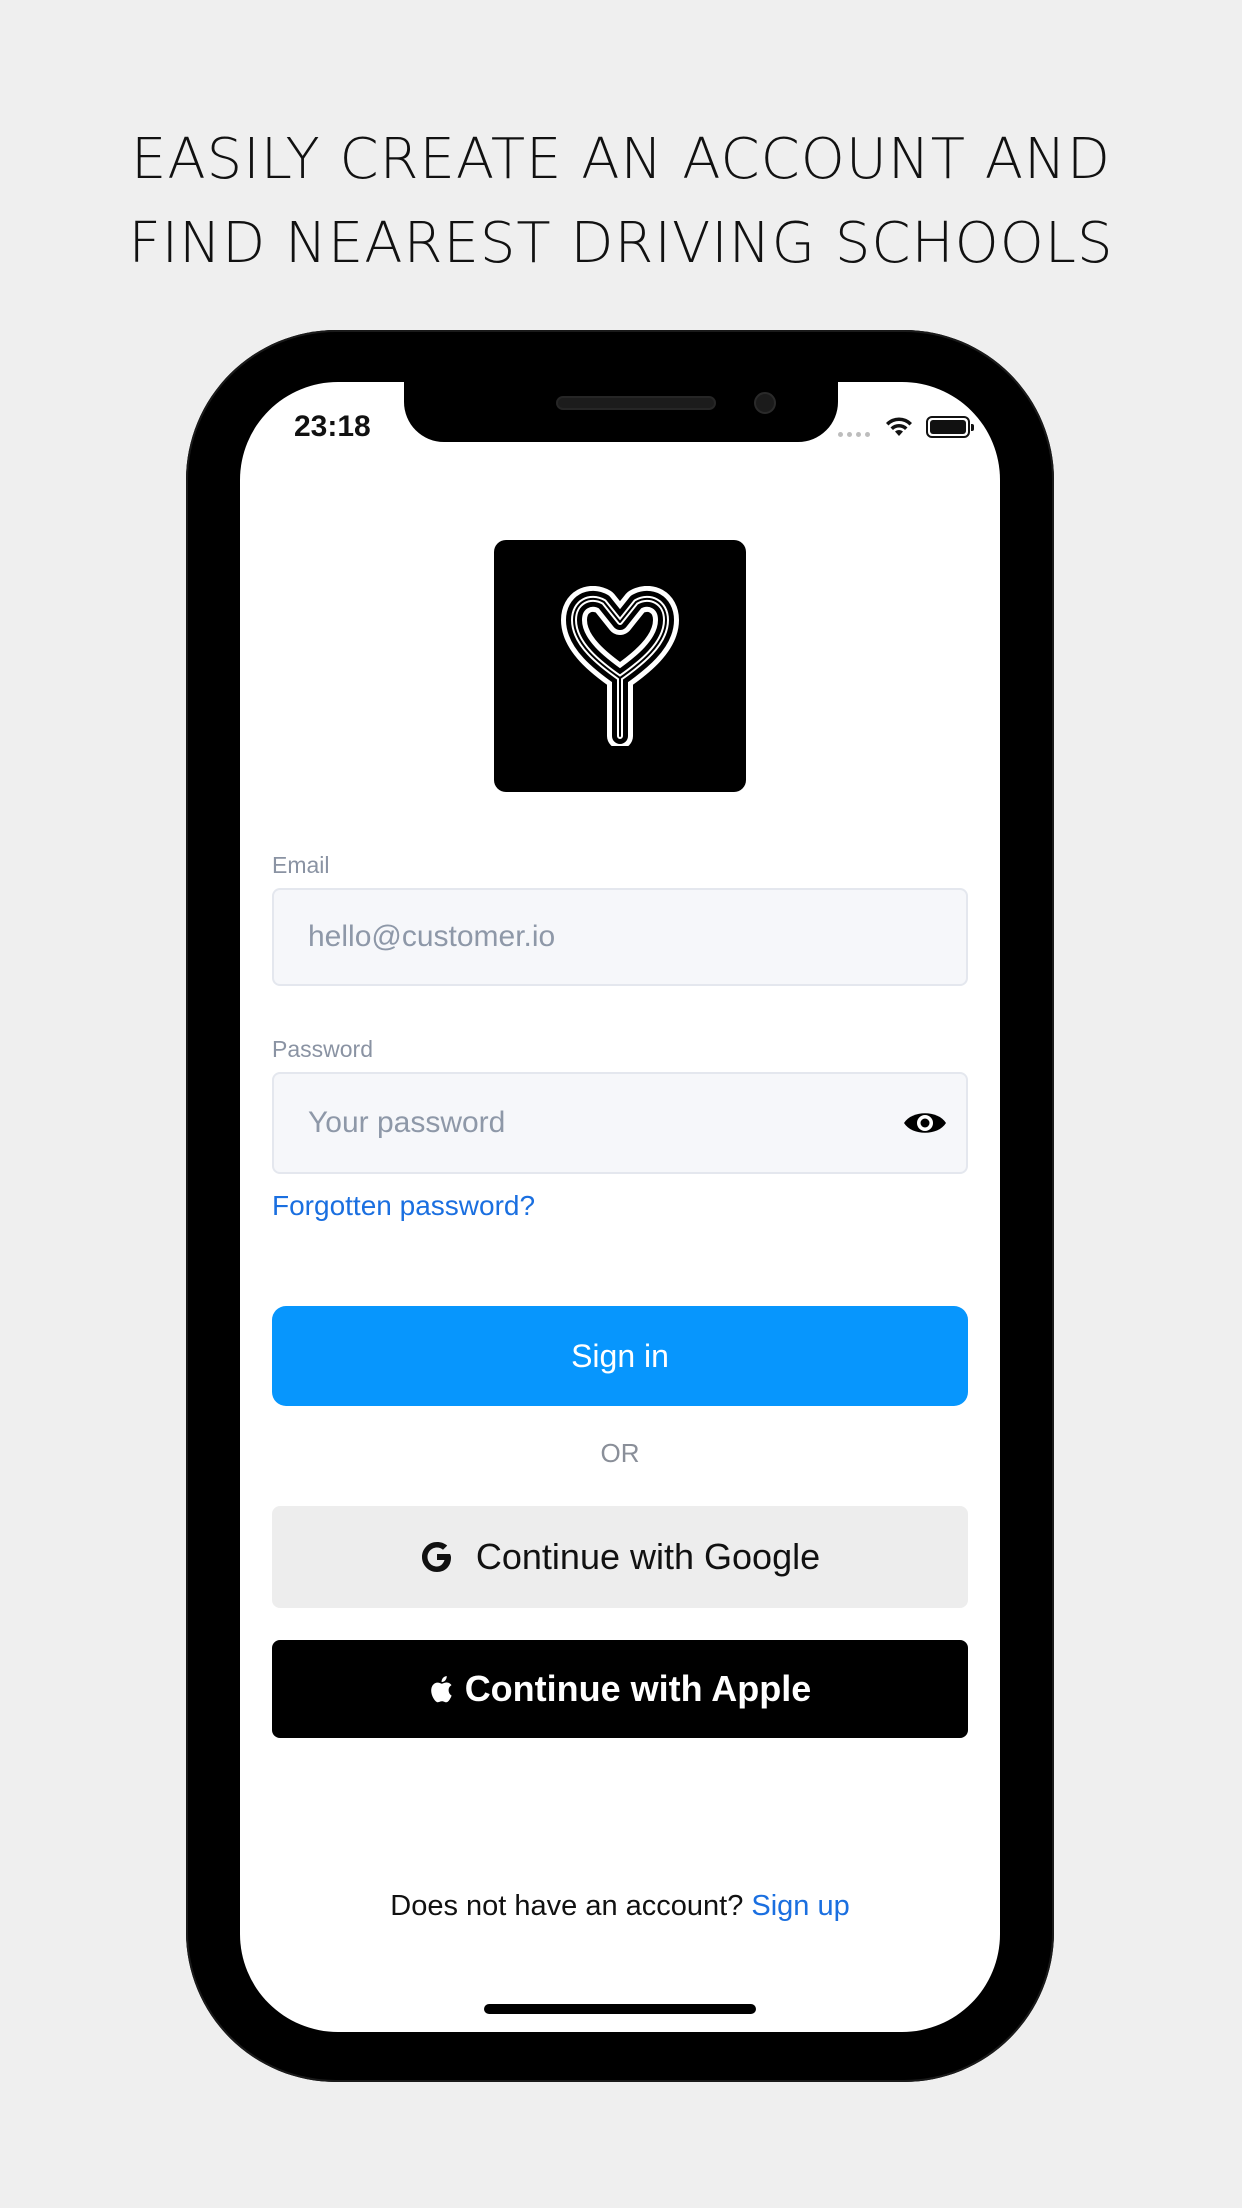 The height and width of the screenshot is (2208, 1242). What do you see at coordinates (432, 936) in the screenshot?
I see `email-placeholder: hello@customer.io` at bounding box center [432, 936].